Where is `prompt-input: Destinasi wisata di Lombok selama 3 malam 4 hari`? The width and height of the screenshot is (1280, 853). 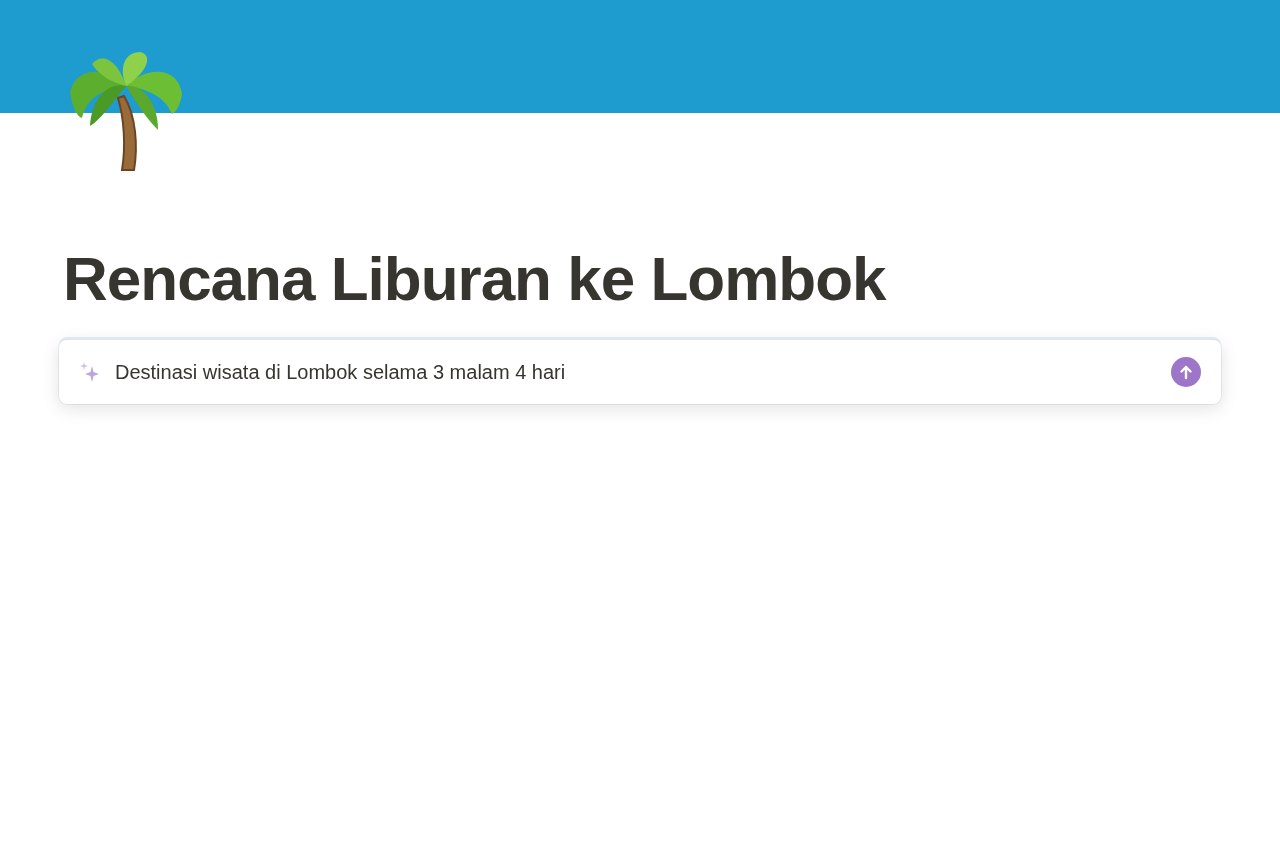
prompt-input: Destinasi wisata di Lombok selama 3 malam 4 hari is located at coordinates (636, 372).